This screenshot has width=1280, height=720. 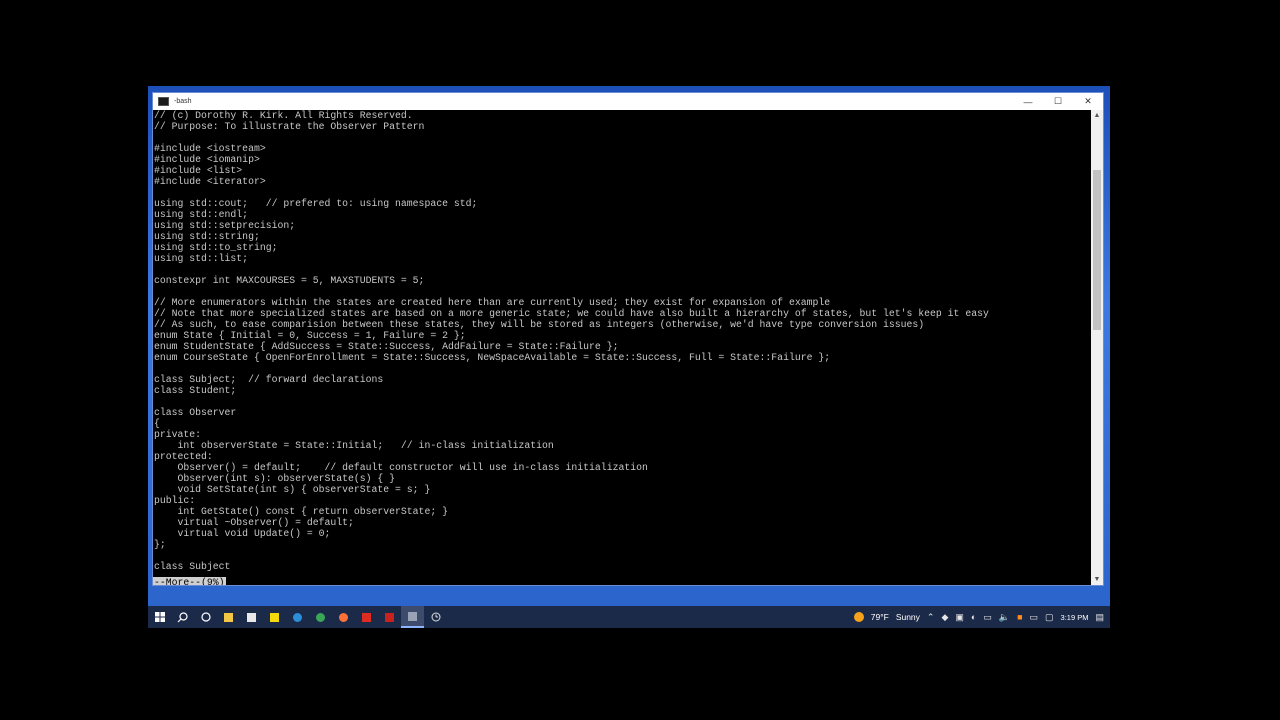 I want to click on volume-icon: 🔈, so click(x=1004, y=617).